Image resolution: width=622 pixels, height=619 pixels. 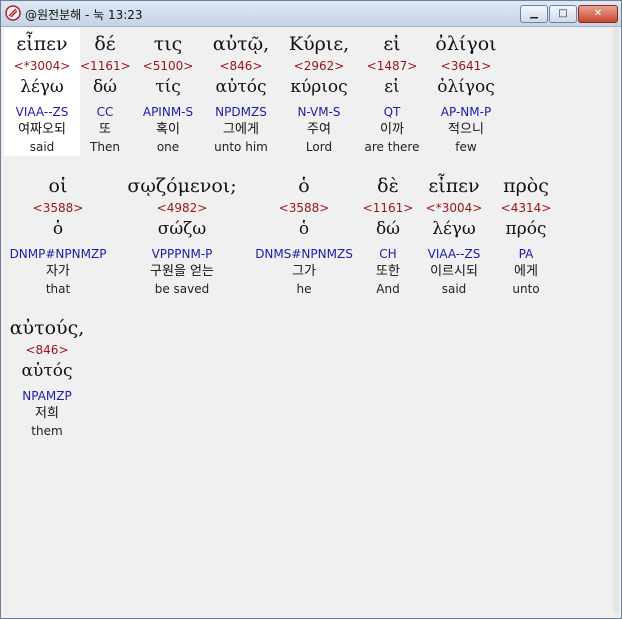 What do you see at coordinates (58, 289) in the screenshot?
I see `english-gloss: that` at bounding box center [58, 289].